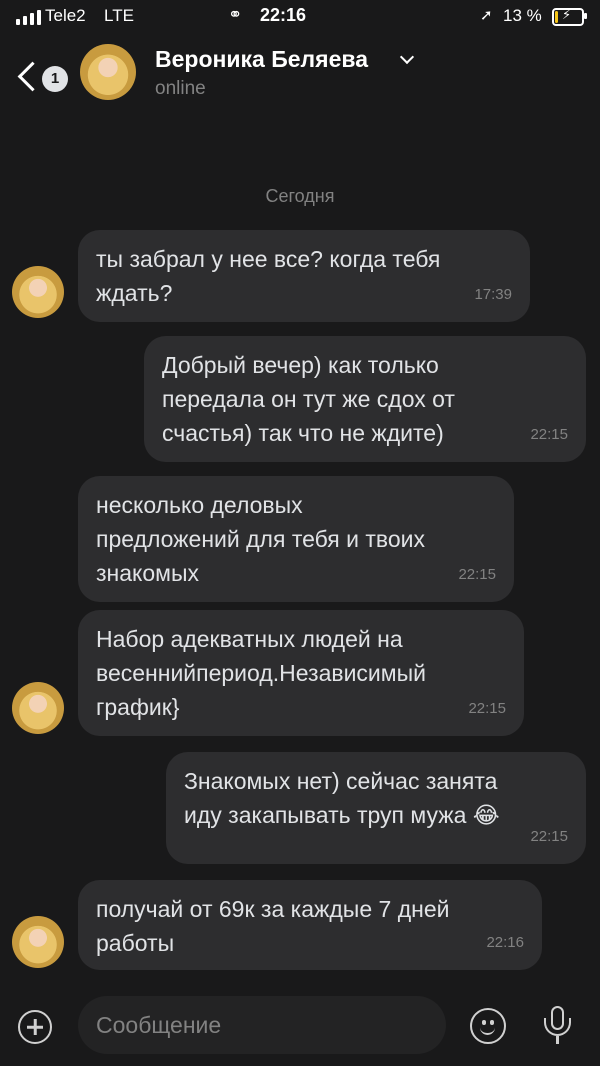 This screenshot has width=600, height=1066. I want to click on status-bar: Tele2 LTE ⚭ 22:16 ➚ 13 % ⚡, so click(300, 17).